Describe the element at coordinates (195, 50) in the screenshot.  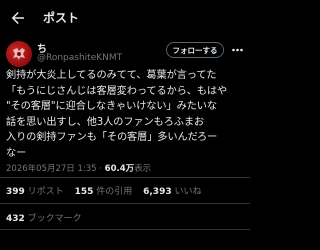
I see `follow-button: フォローする` at that location.